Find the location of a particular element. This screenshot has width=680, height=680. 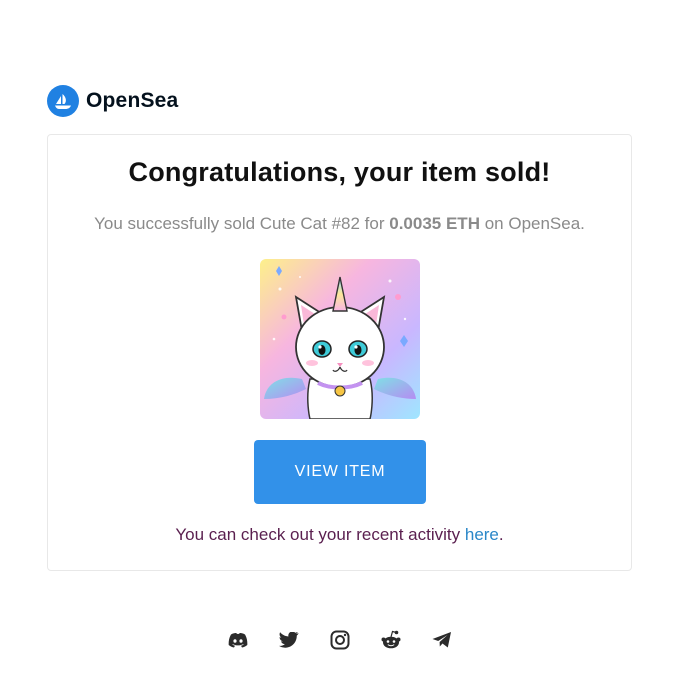

sale-message-suffix: on OpenSea. is located at coordinates (532, 223).